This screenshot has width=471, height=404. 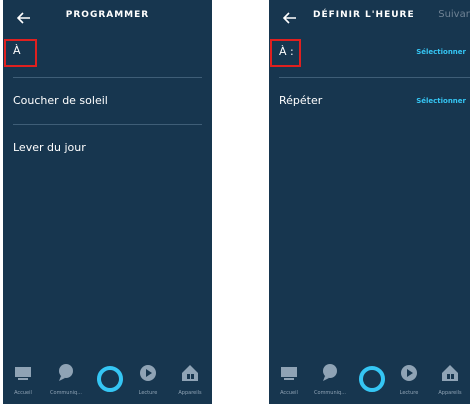 I want to click on top-bar: DÉFINIR L'HEURE Suivant, so click(x=369, y=18).